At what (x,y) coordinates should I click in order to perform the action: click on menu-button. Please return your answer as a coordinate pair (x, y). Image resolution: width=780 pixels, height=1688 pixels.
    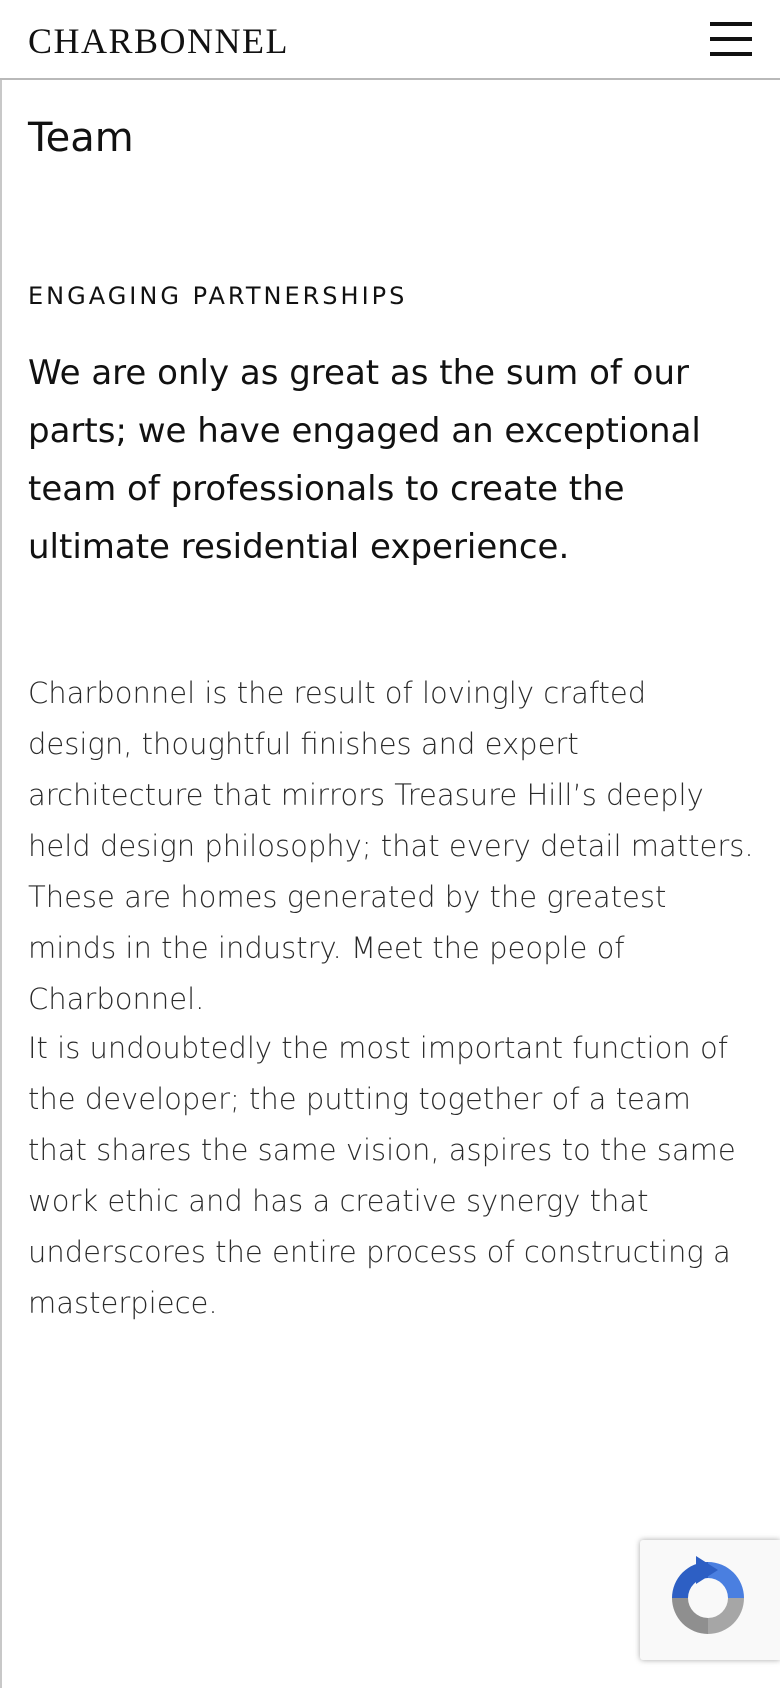
    Looking at the image, I should click on (732, 39).